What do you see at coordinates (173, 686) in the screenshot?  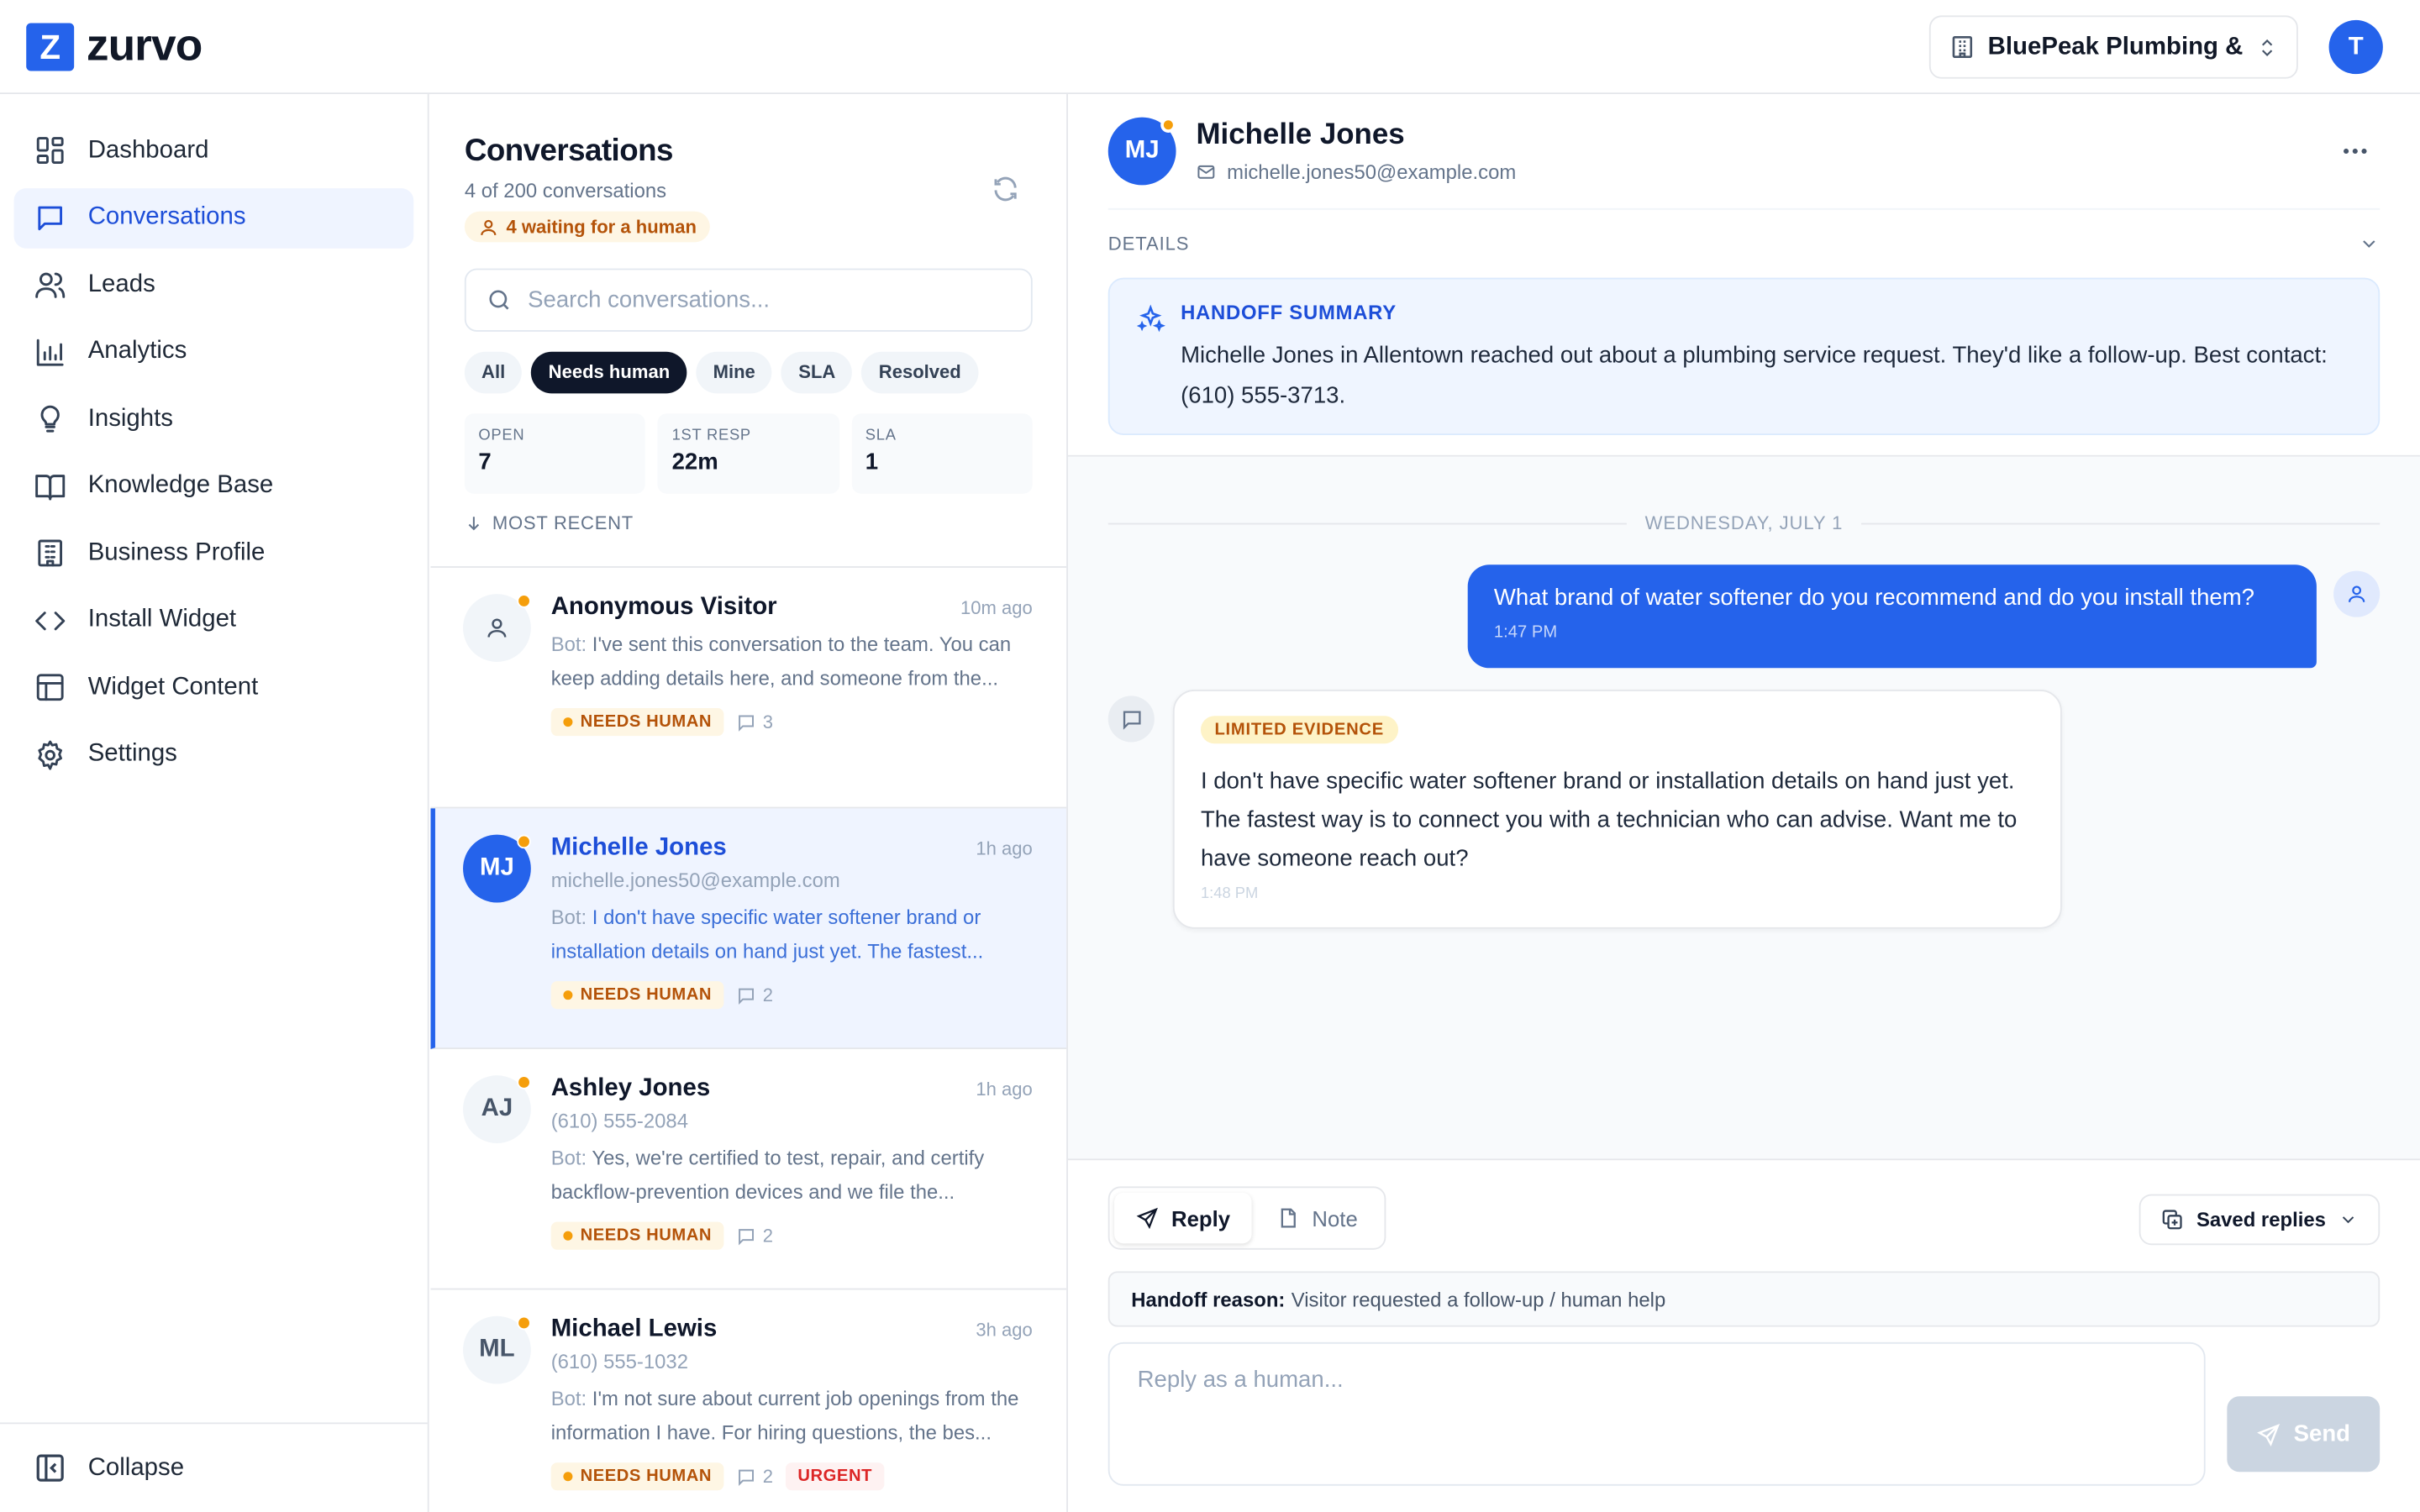 I see `sidebar-item-label: Widget Content` at bounding box center [173, 686].